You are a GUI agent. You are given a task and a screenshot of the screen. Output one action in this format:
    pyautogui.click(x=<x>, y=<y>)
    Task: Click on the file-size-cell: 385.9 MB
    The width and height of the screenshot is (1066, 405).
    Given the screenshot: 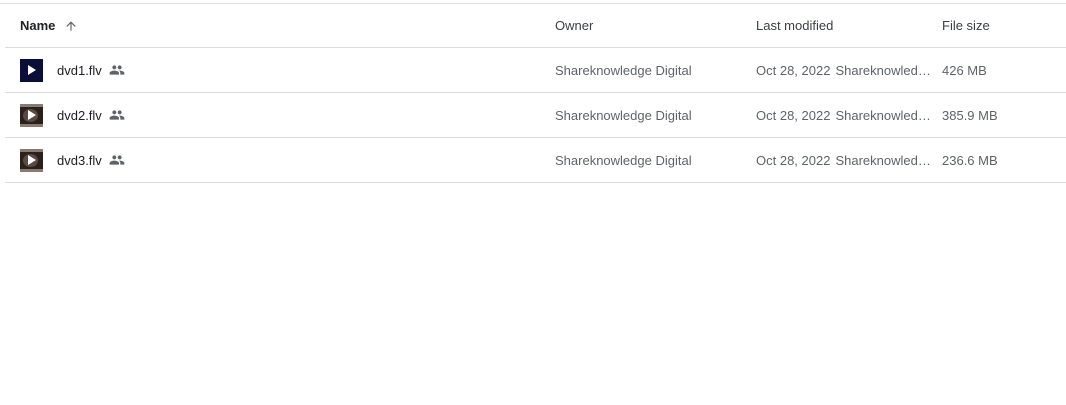 What is the action you would take?
    pyautogui.click(x=970, y=115)
    